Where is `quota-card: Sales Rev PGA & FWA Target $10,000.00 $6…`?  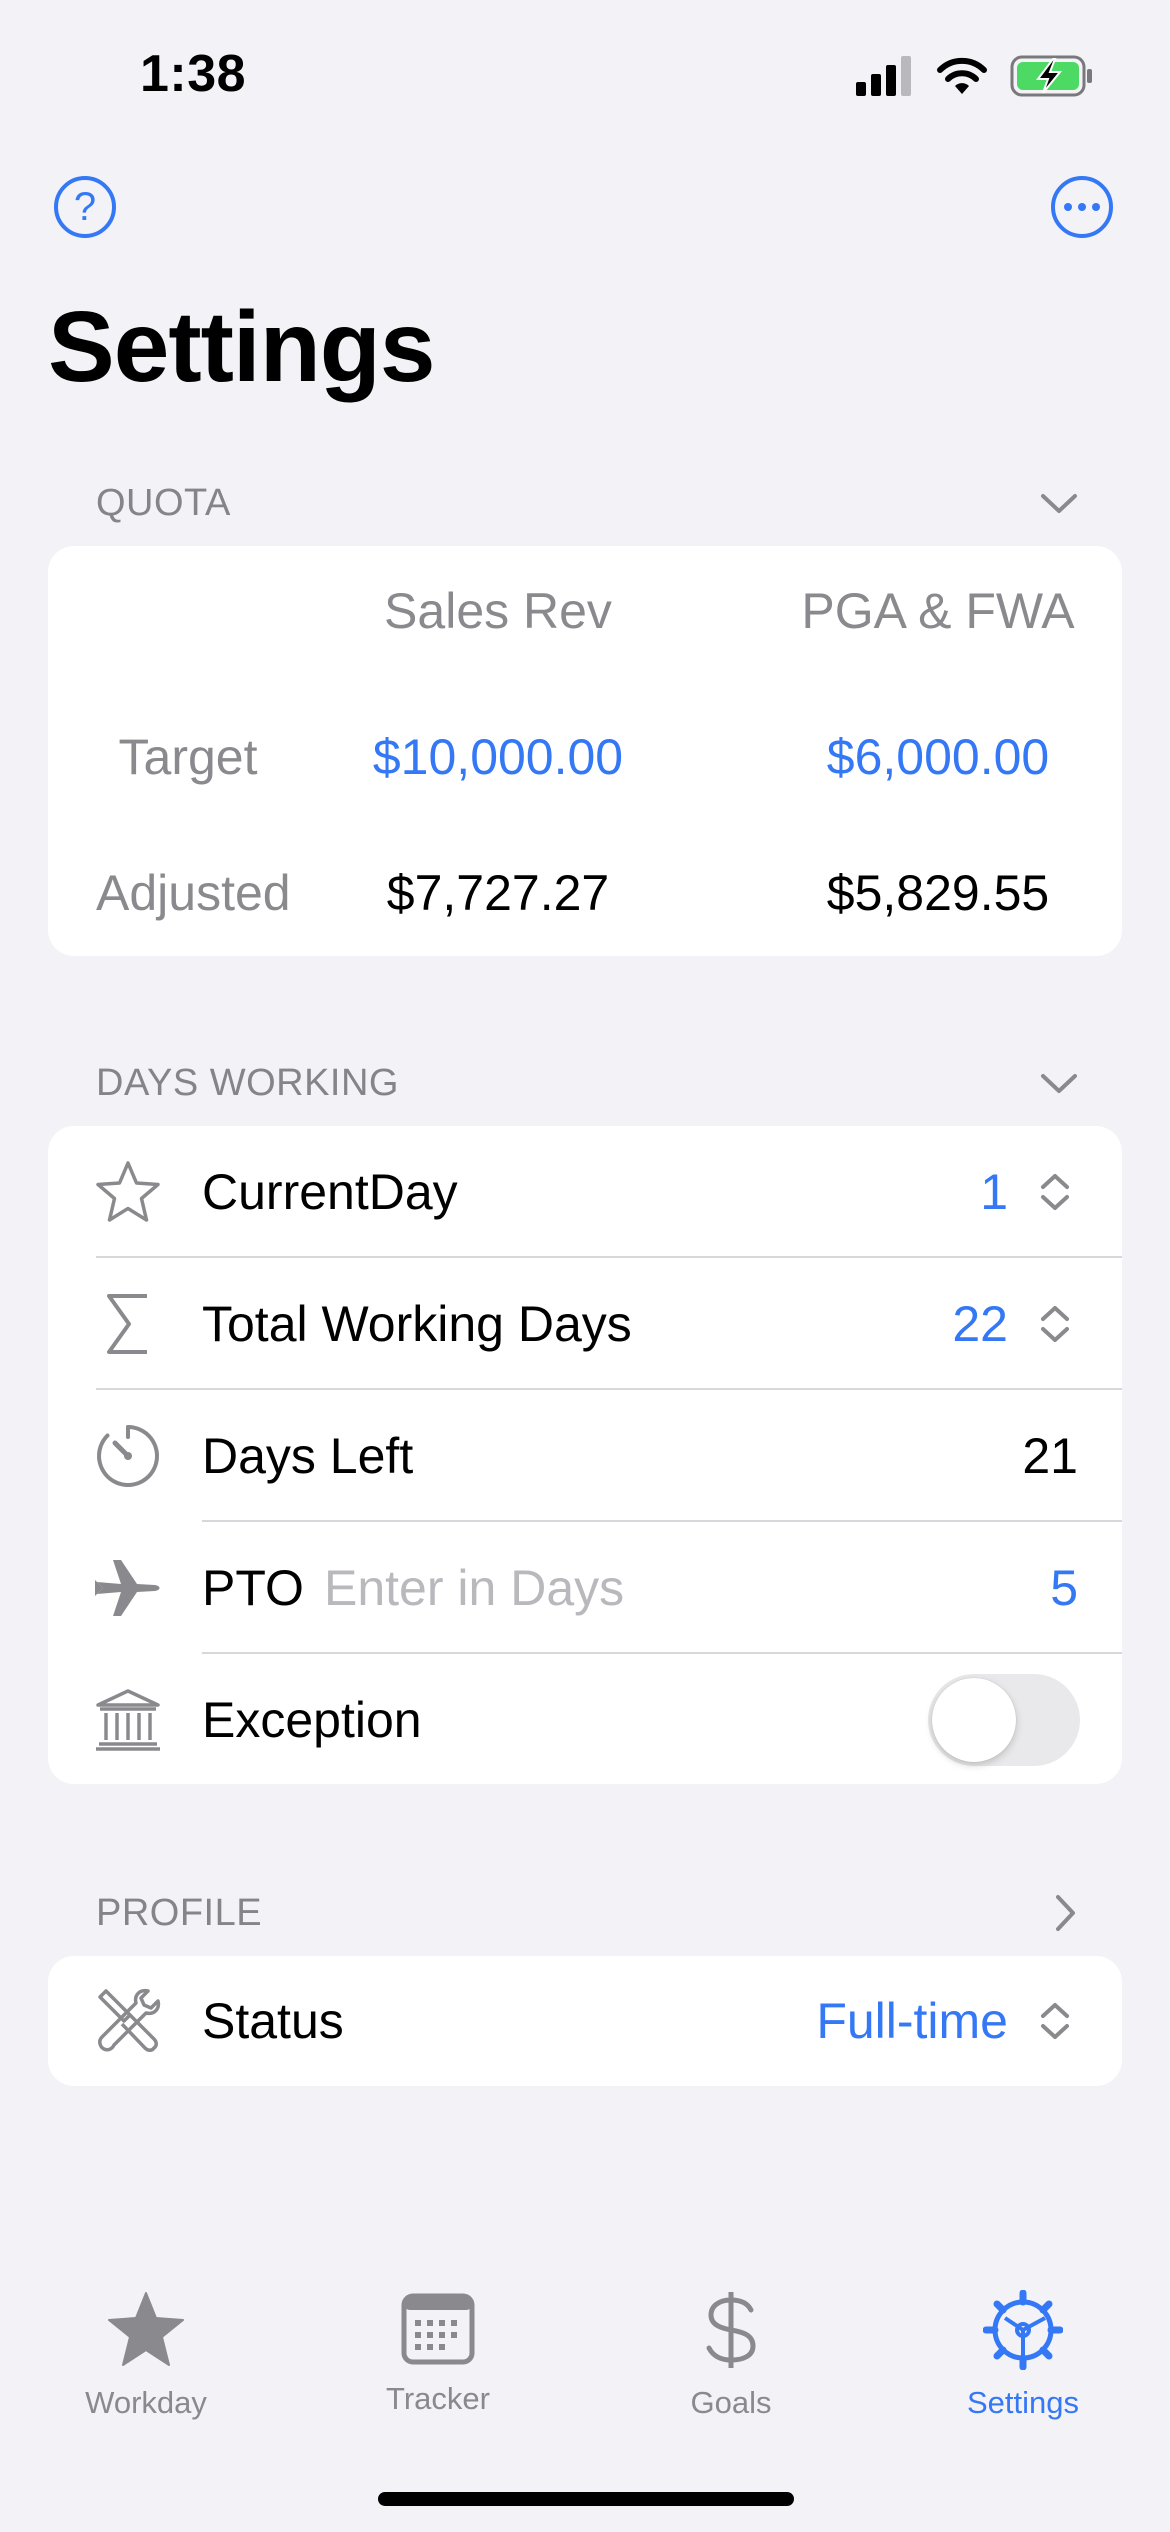 quota-card: Sales Rev PGA & FWA Target $10,000.00 $6… is located at coordinates (585, 751).